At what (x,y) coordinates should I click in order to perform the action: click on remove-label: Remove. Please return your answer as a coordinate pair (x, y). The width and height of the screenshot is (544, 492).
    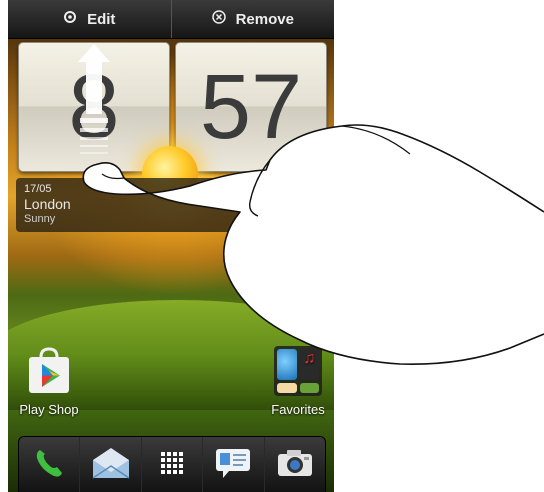
    Looking at the image, I should click on (264, 19).